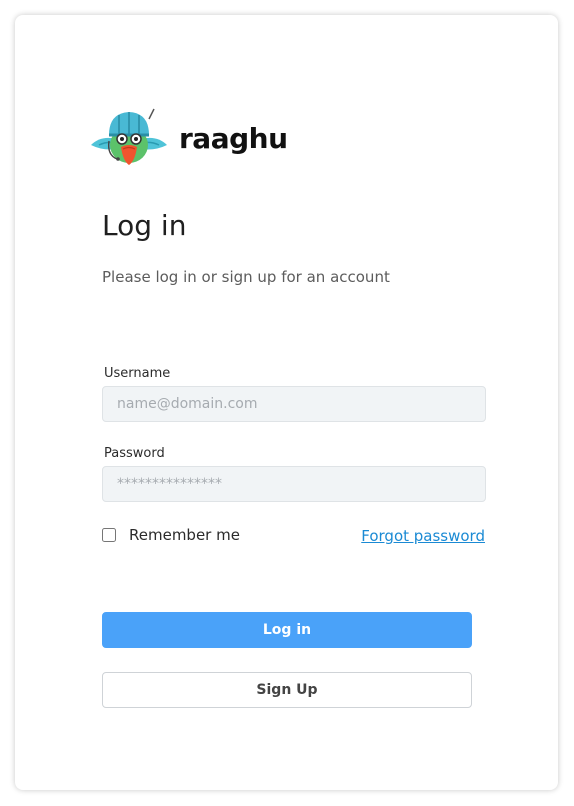 The width and height of the screenshot is (574, 806). Describe the element at coordinates (287, 690) in the screenshot. I see `signup-button: Sign Up` at that location.